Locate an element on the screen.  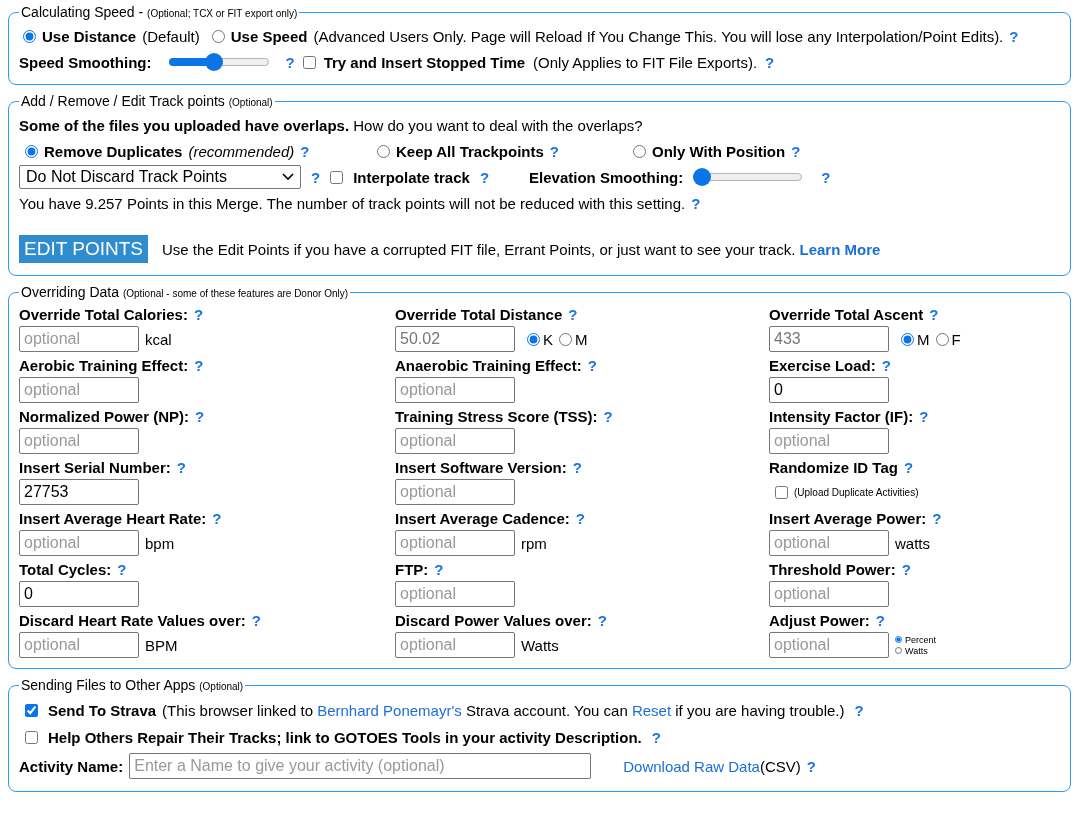
account-link: Bernhard Ponemayr's is located at coordinates (389, 710).